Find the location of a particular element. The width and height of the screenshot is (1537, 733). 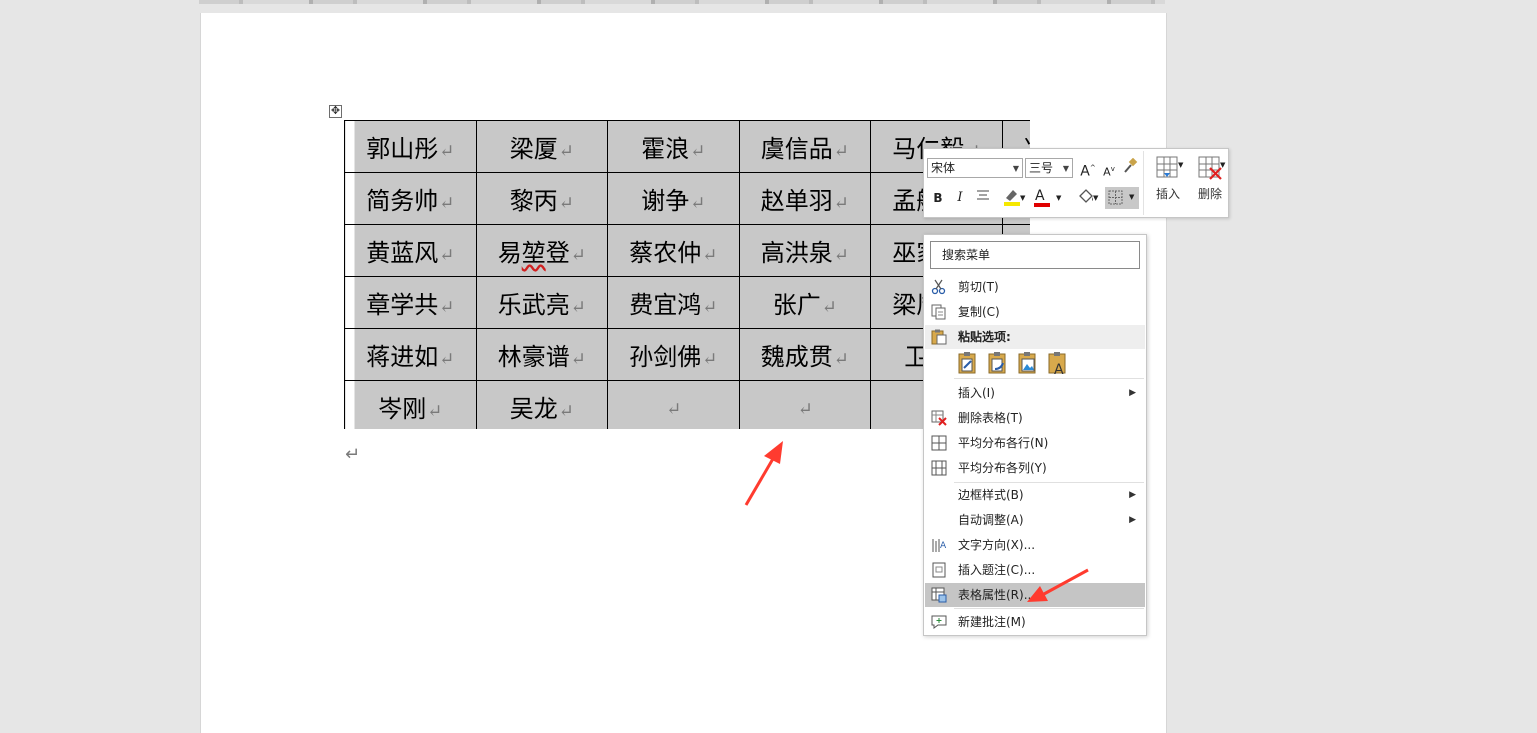

insert-label: 插入 is located at coordinates (1167, 194).